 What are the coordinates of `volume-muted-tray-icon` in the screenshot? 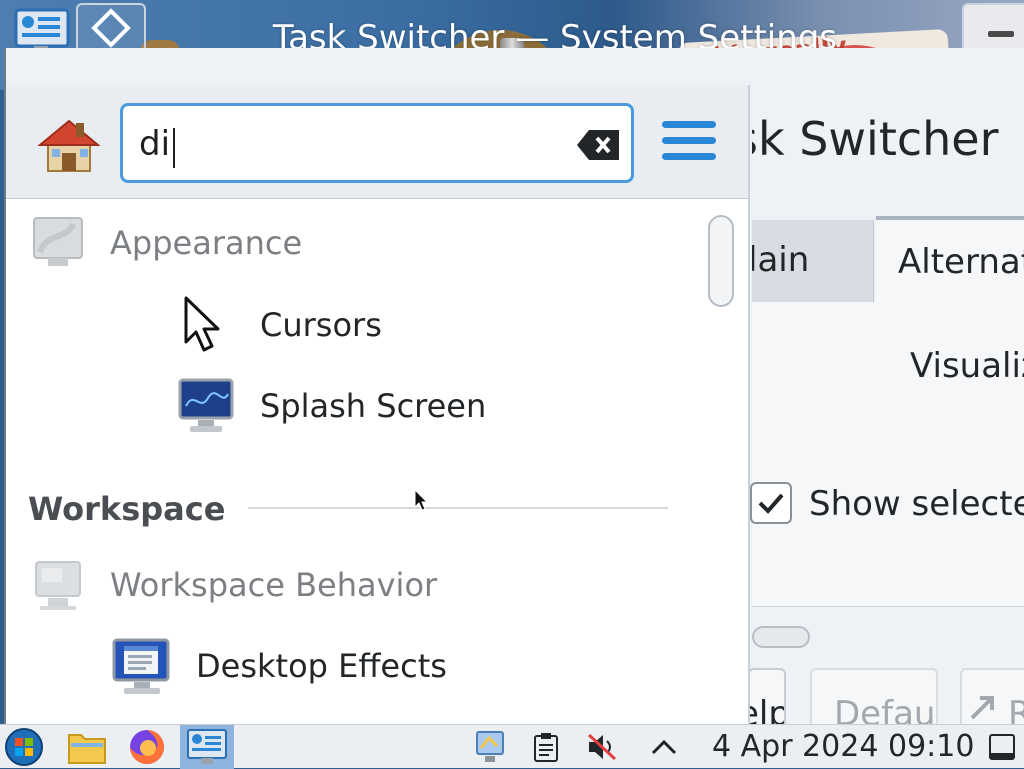 It's located at (602, 747).